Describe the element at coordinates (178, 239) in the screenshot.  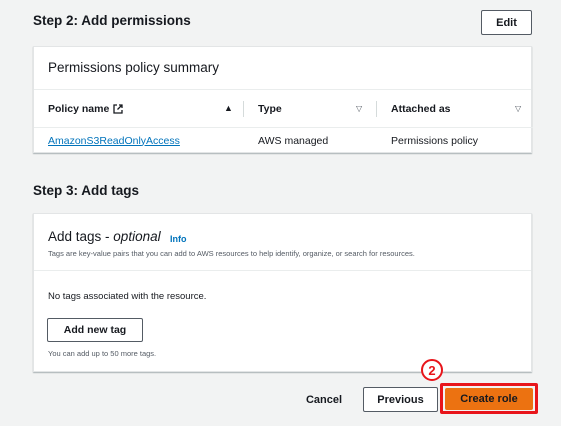
I see `info-link: Info` at that location.